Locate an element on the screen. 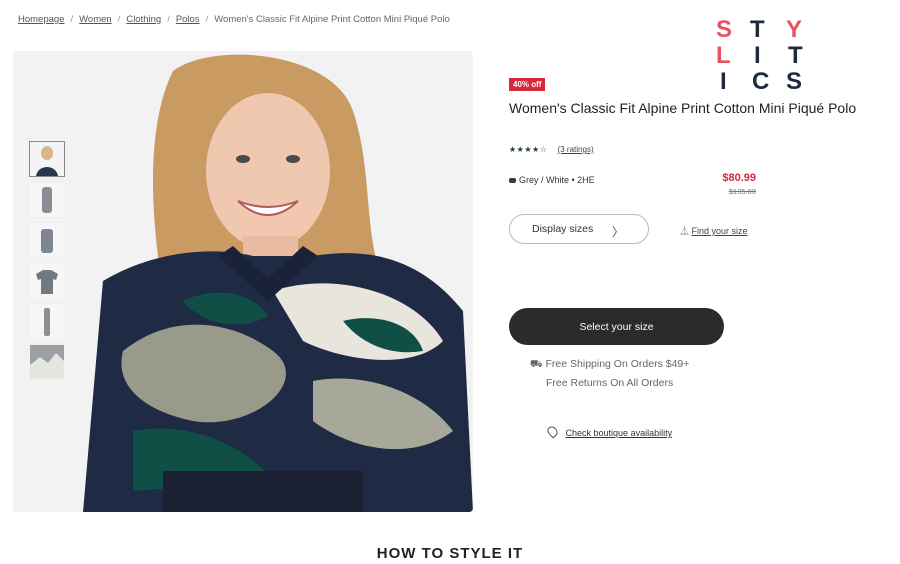  breadcrumb-women: Women is located at coordinates (95, 19).